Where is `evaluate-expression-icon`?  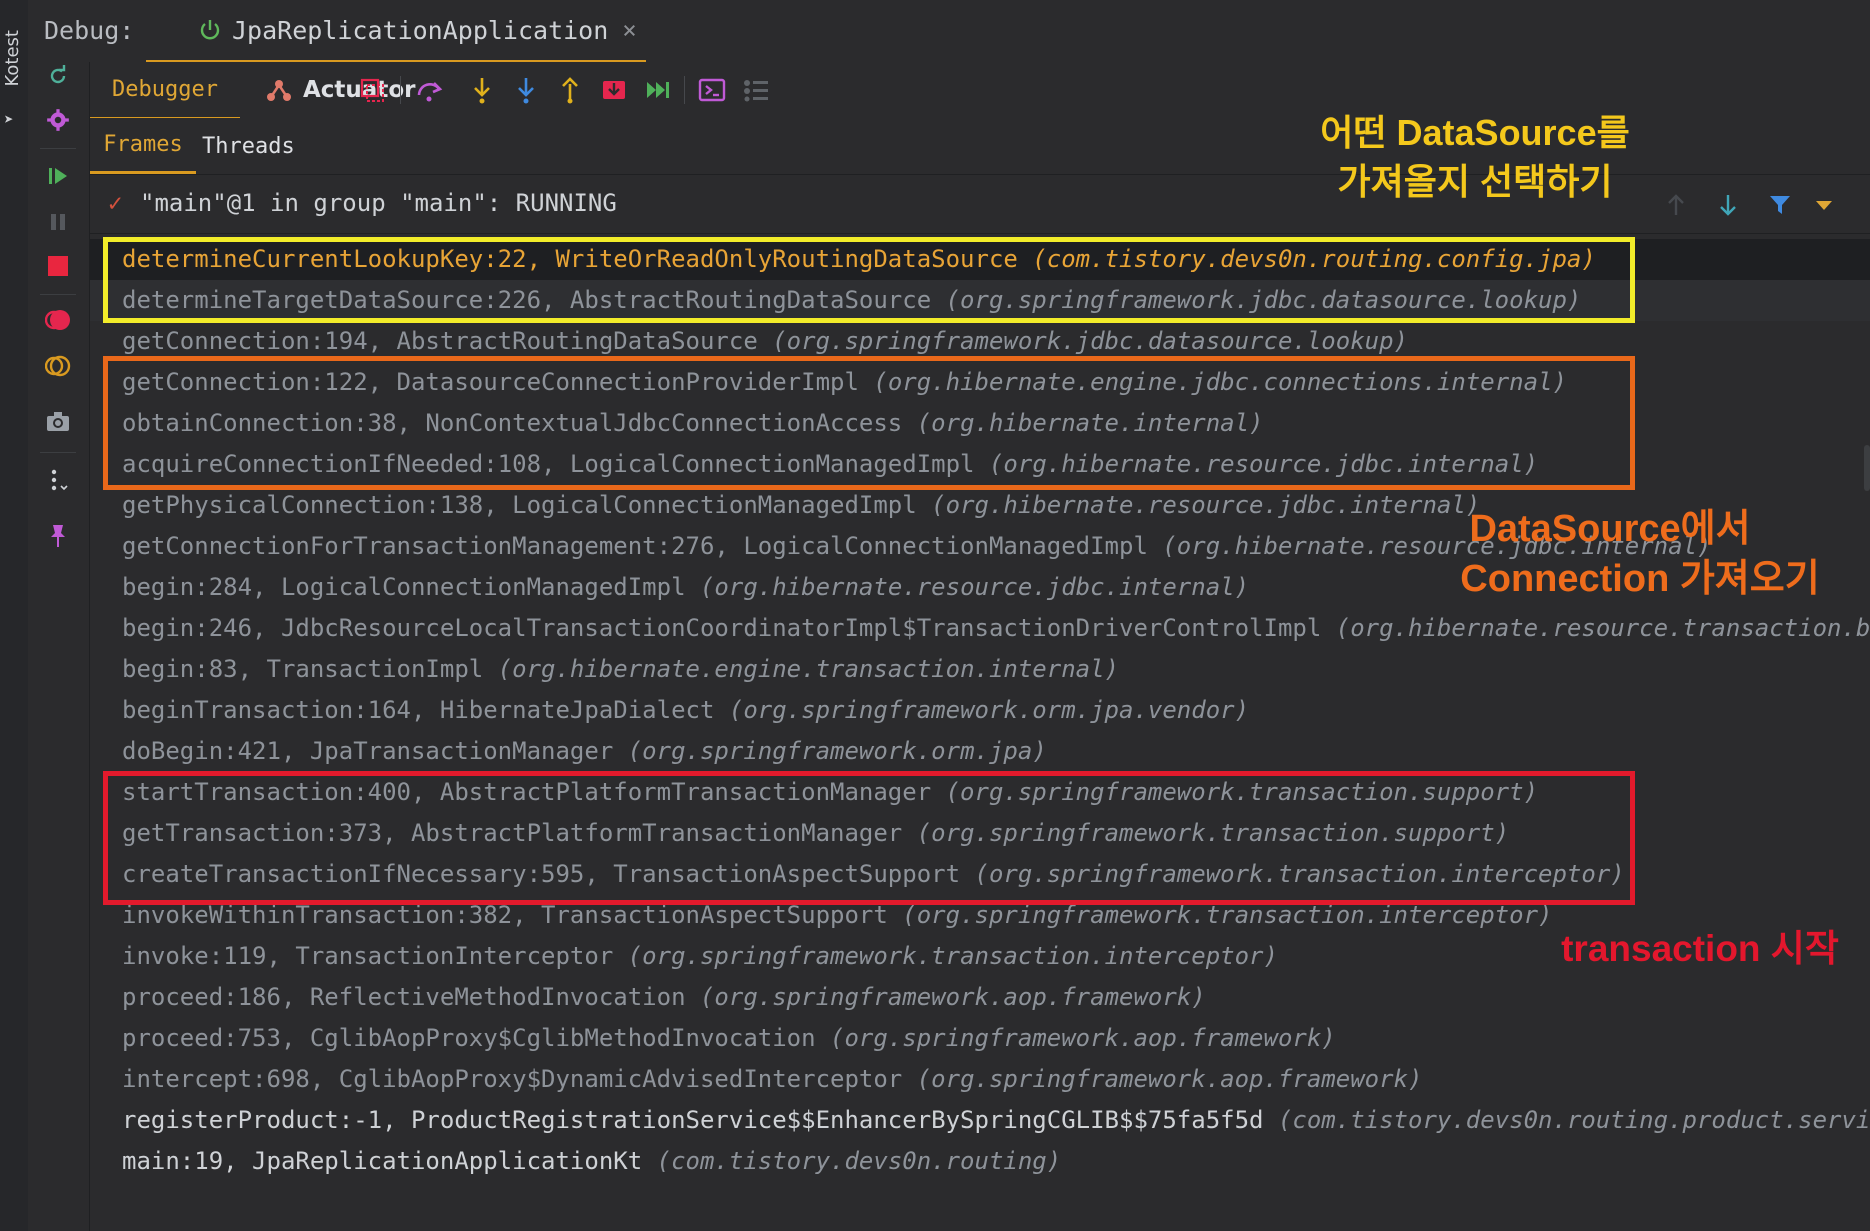 evaluate-expression-icon is located at coordinates (712, 90).